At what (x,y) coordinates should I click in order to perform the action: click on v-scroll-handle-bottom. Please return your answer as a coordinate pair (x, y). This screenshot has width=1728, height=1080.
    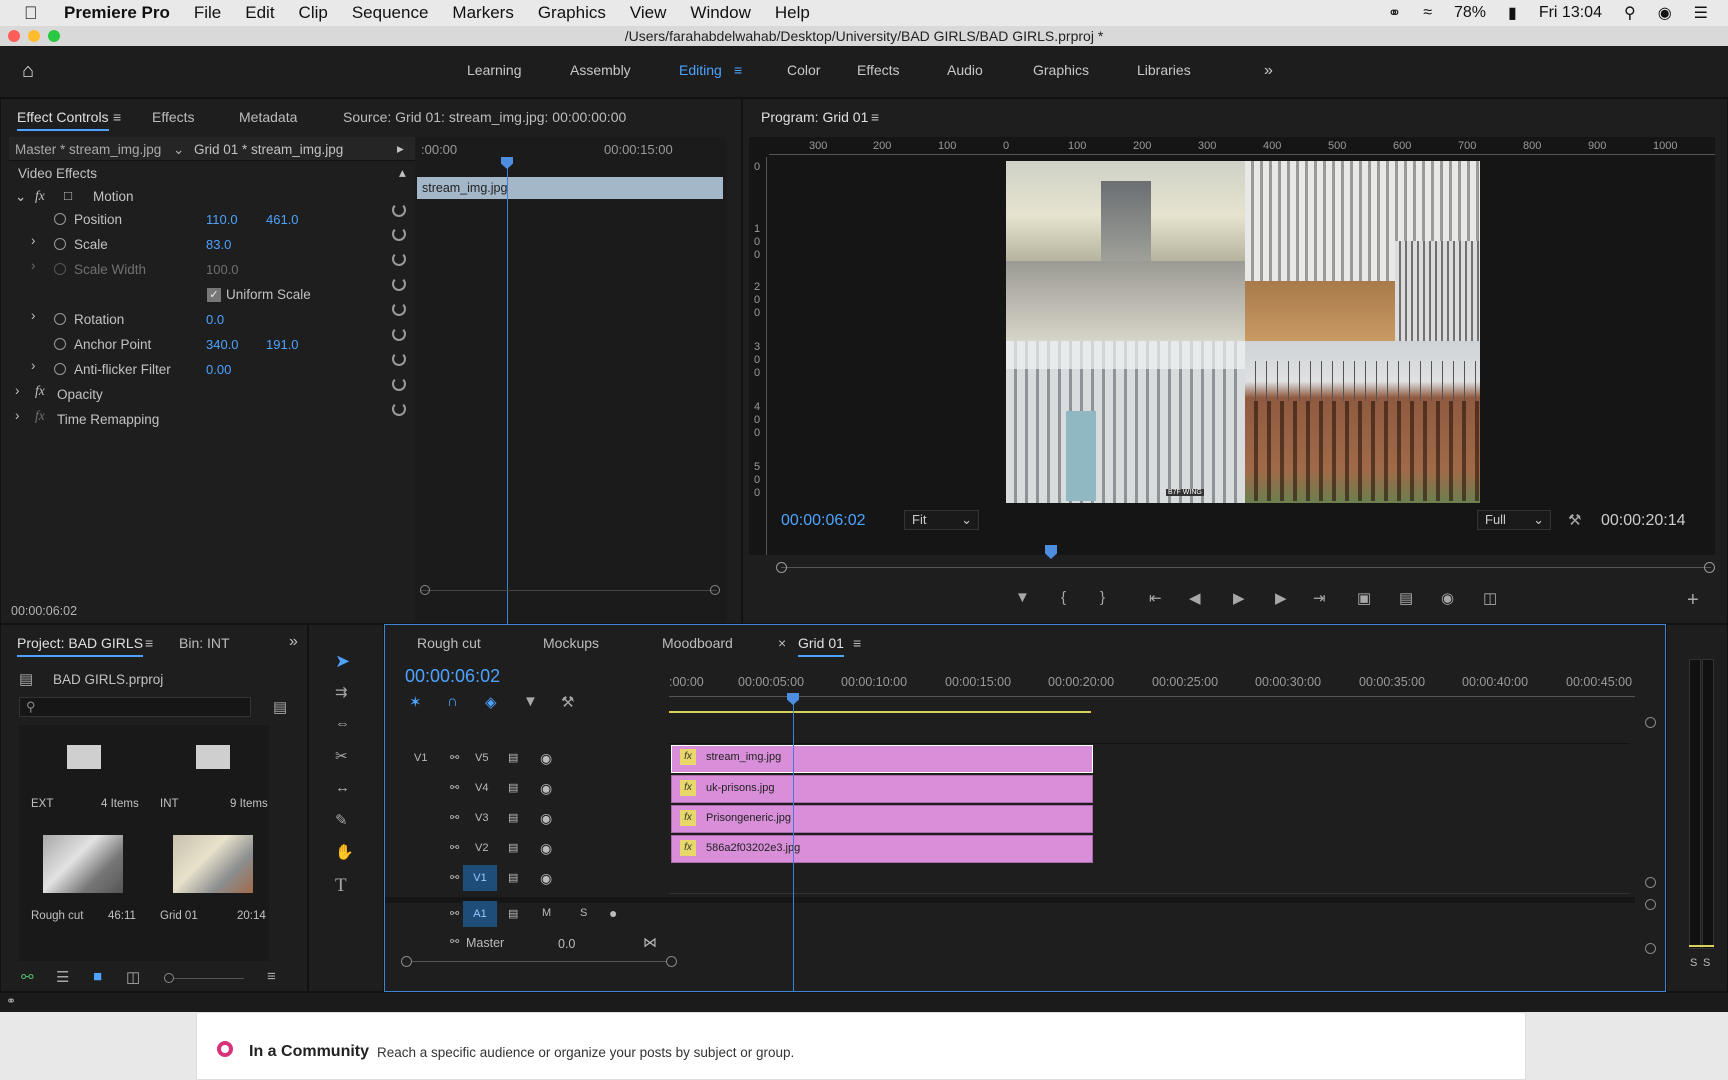
    Looking at the image, I should click on (1650, 882).